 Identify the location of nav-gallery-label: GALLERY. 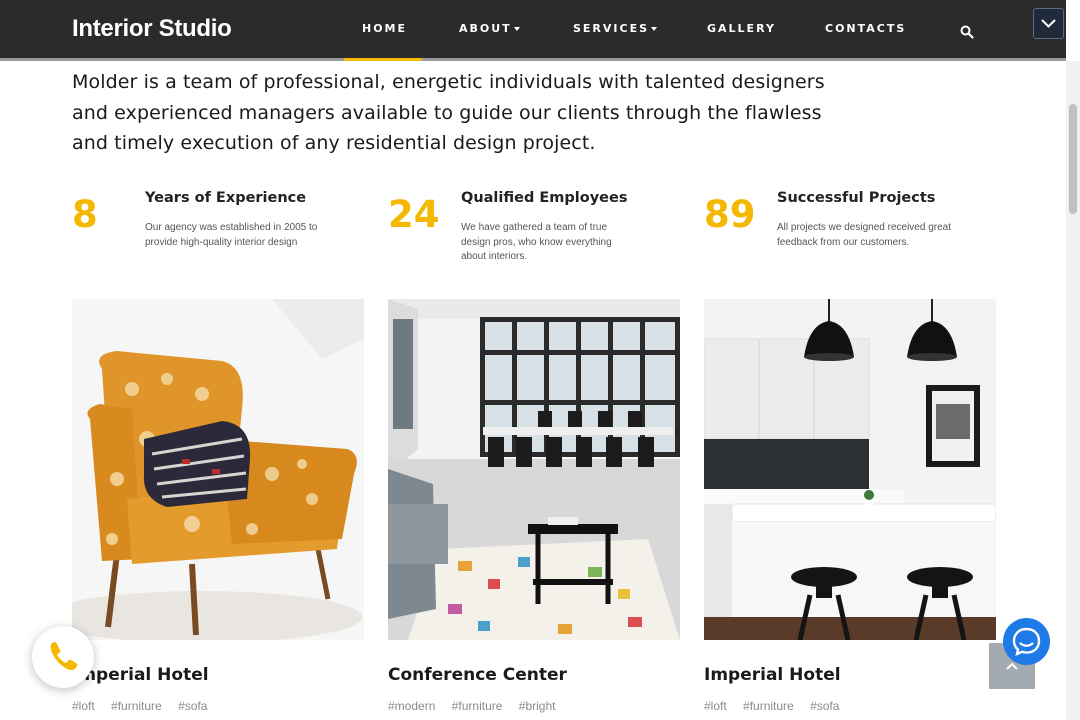
(741, 28).